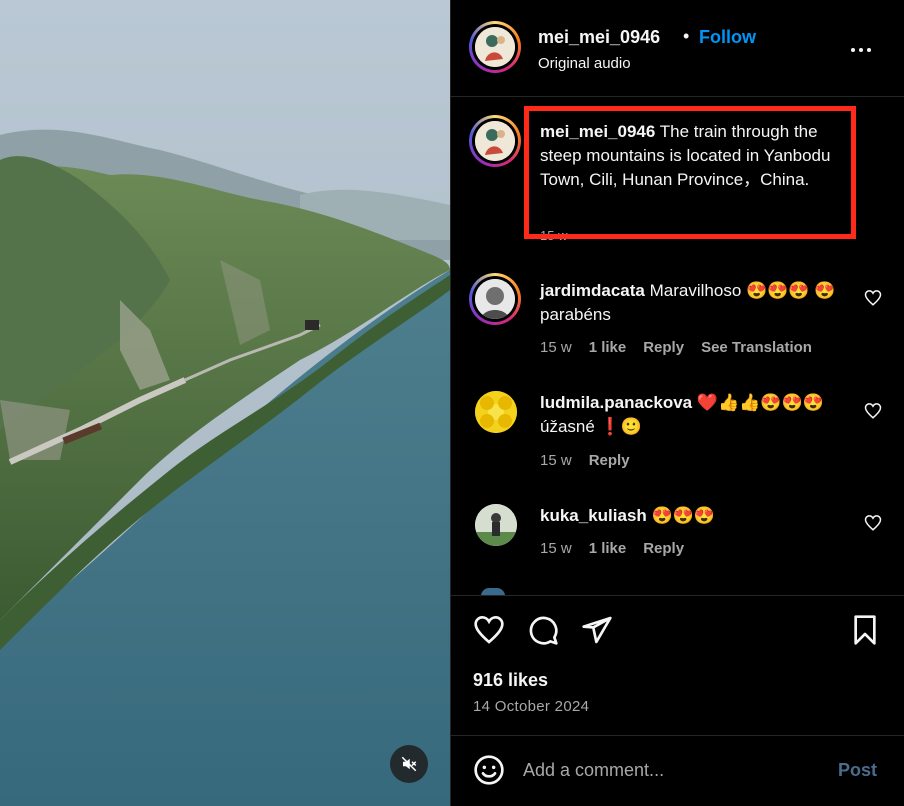  What do you see at coordinates (673, 770) in the screenshot?
I see `comment-input` at bounding box center [673, 770].